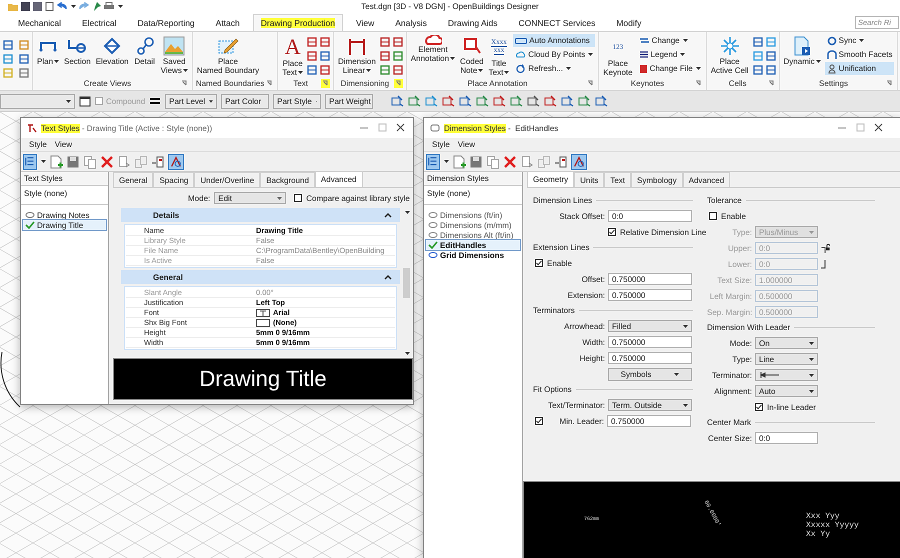 The image size is (900, 558). What do you see at coordinates (228, 22) in the screenshot?
I see `ribbon-tab: Attach` at bounding box center [228, 22].